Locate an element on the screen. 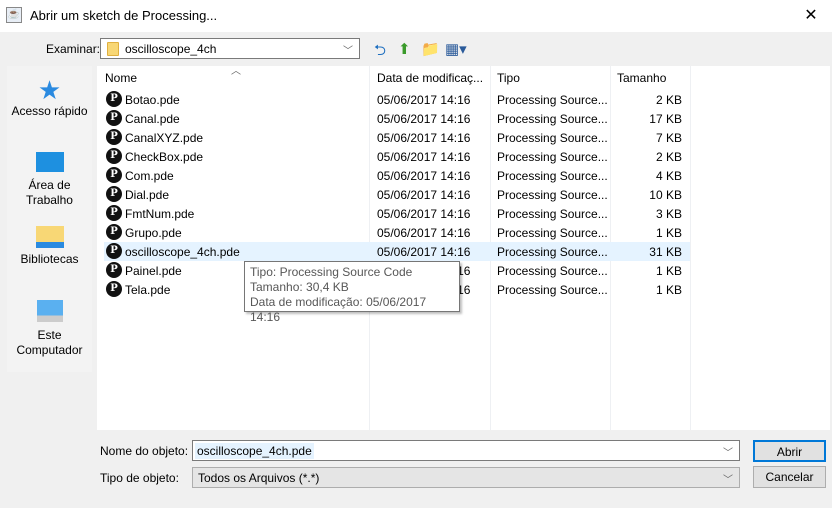 This screenshot has width=832, height=508. filetype-label: Tipo de objeto: is located at coordinates (139, 478).